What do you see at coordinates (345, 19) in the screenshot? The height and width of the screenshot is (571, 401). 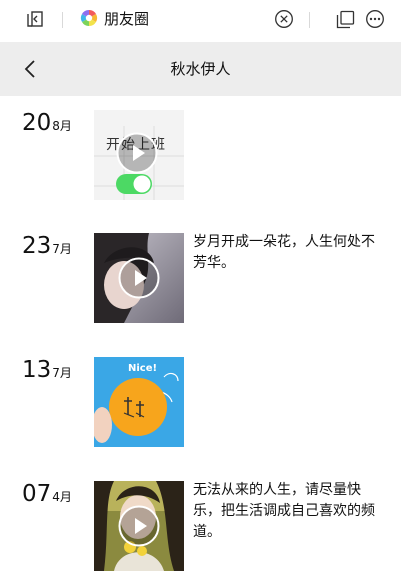 I see `copy-icon` at bounding box center [345, 19].